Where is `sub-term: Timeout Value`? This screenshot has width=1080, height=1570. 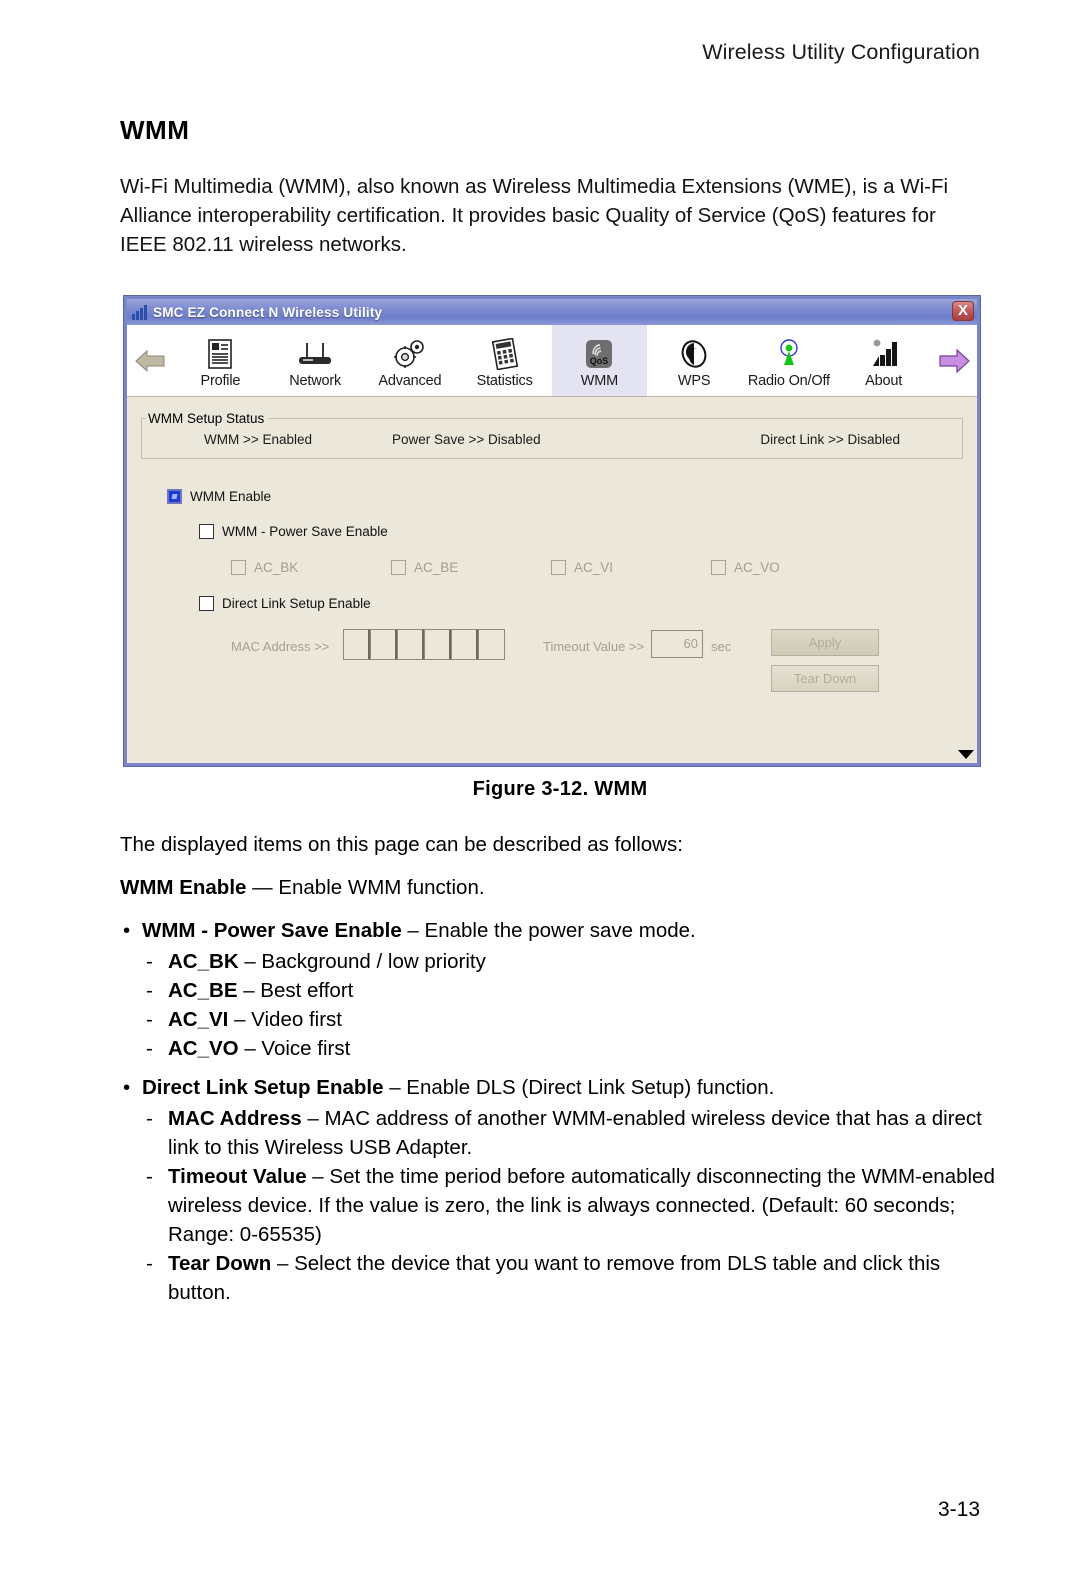 sub-term: Timeout Value is located at coordinates (237, 1176).